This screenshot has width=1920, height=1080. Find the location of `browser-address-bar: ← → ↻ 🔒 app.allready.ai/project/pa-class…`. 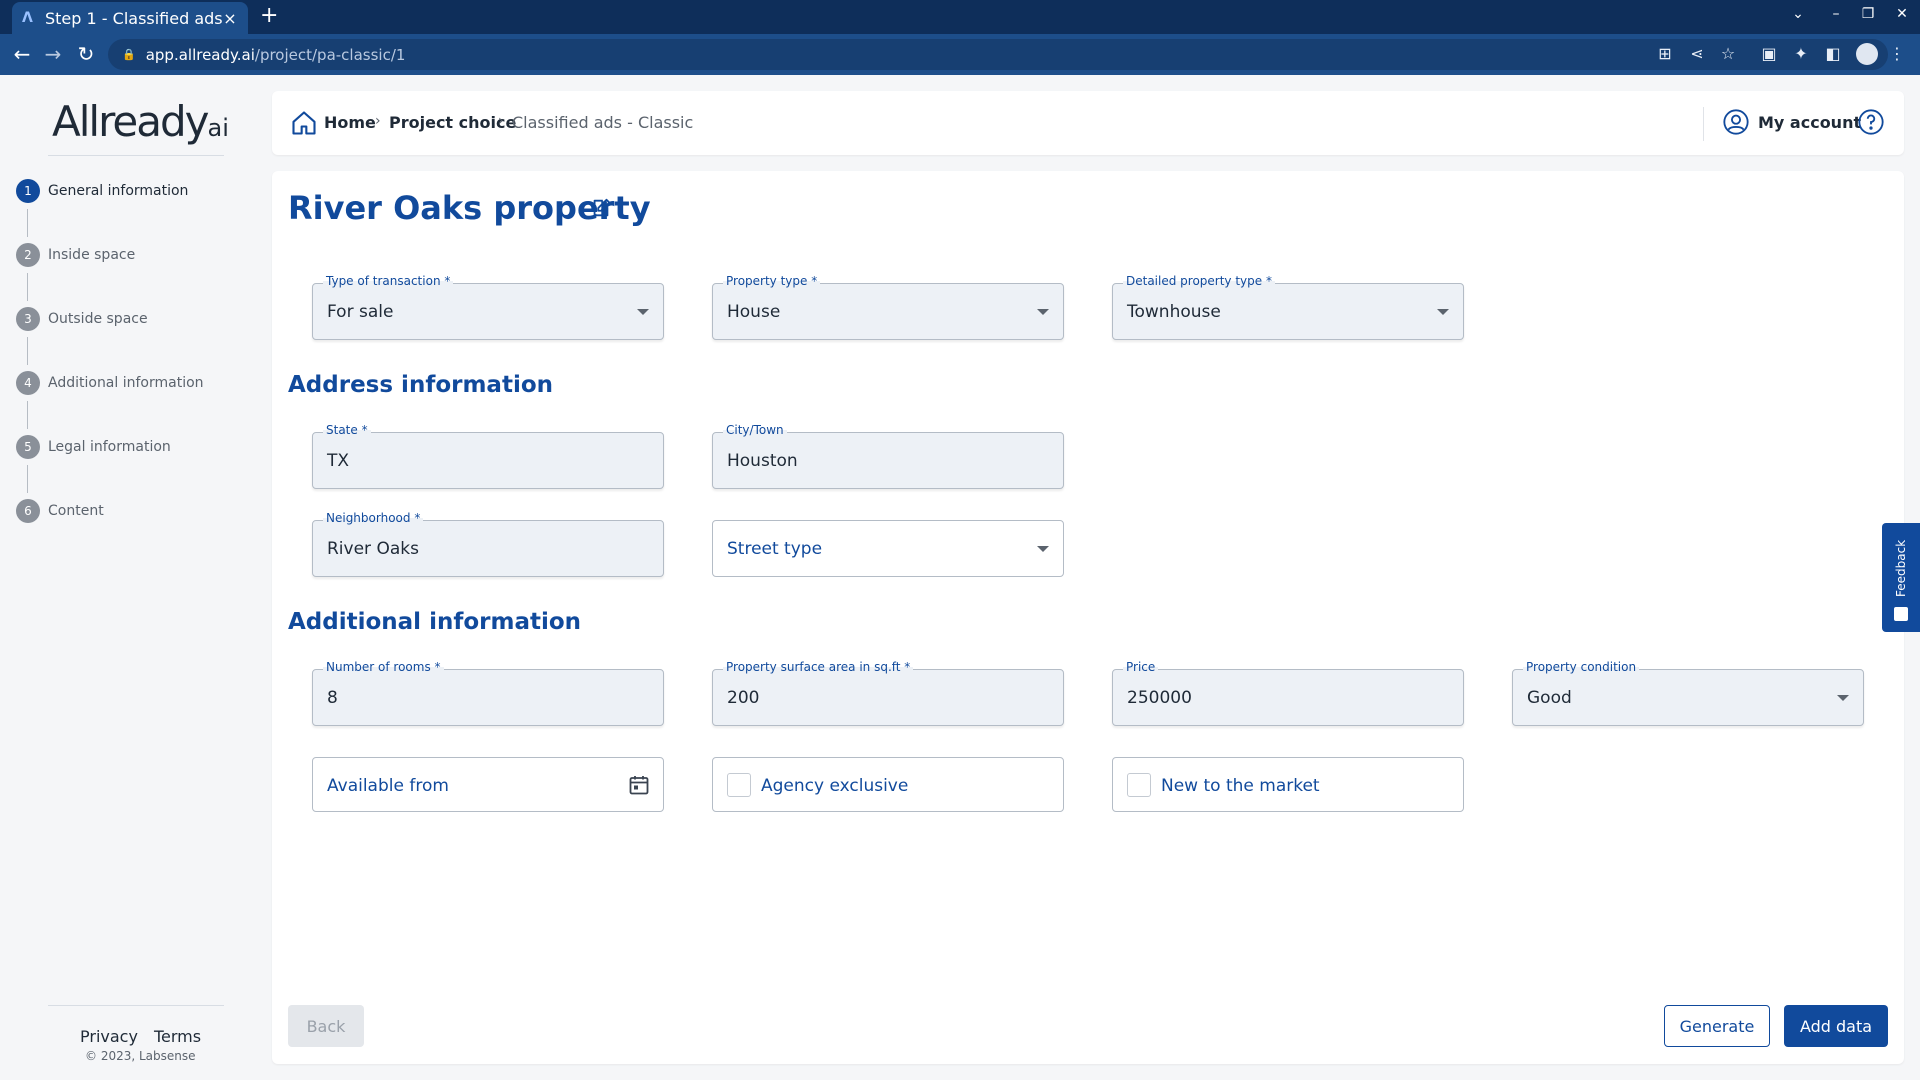

browser-address-bar: ← → ↻ 🔒 app.allready.ai/project/pa-class… is located at coordinates (960, 54).